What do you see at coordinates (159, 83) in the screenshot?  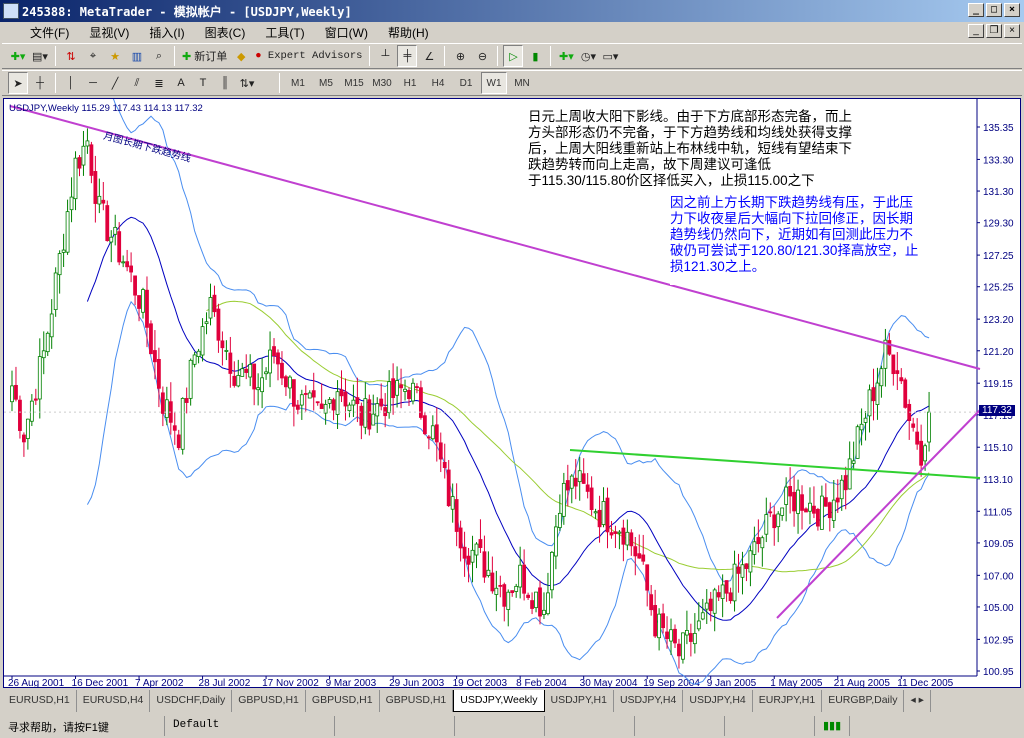 I see `fibonacci-icon: ≣` at bounding box center [159, 83].